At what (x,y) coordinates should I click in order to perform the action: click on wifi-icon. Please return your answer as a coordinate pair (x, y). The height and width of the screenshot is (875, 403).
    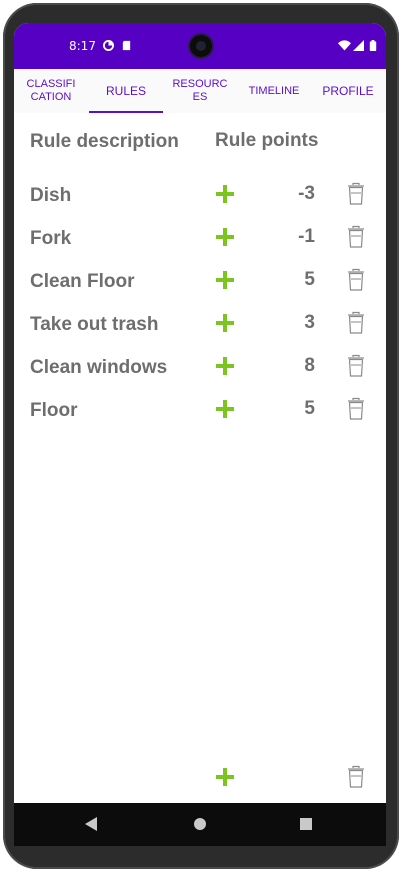
    Looking at the image, I should click on (344, 45).